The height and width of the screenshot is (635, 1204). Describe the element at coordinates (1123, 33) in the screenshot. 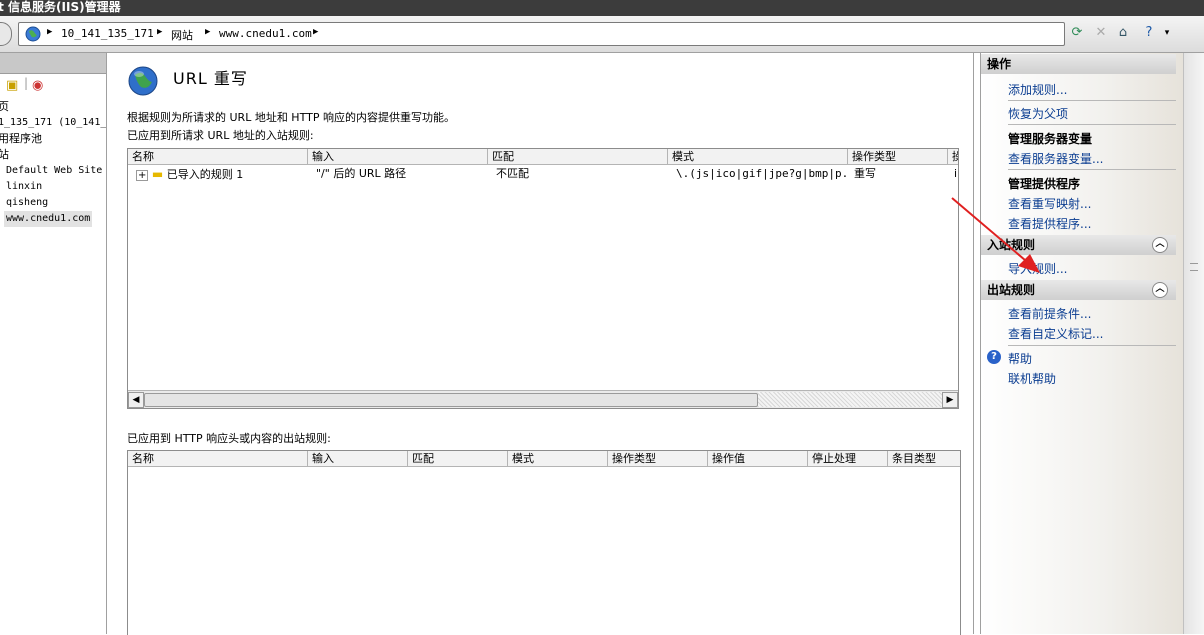

I see `home-icon: ⌂` at that location.